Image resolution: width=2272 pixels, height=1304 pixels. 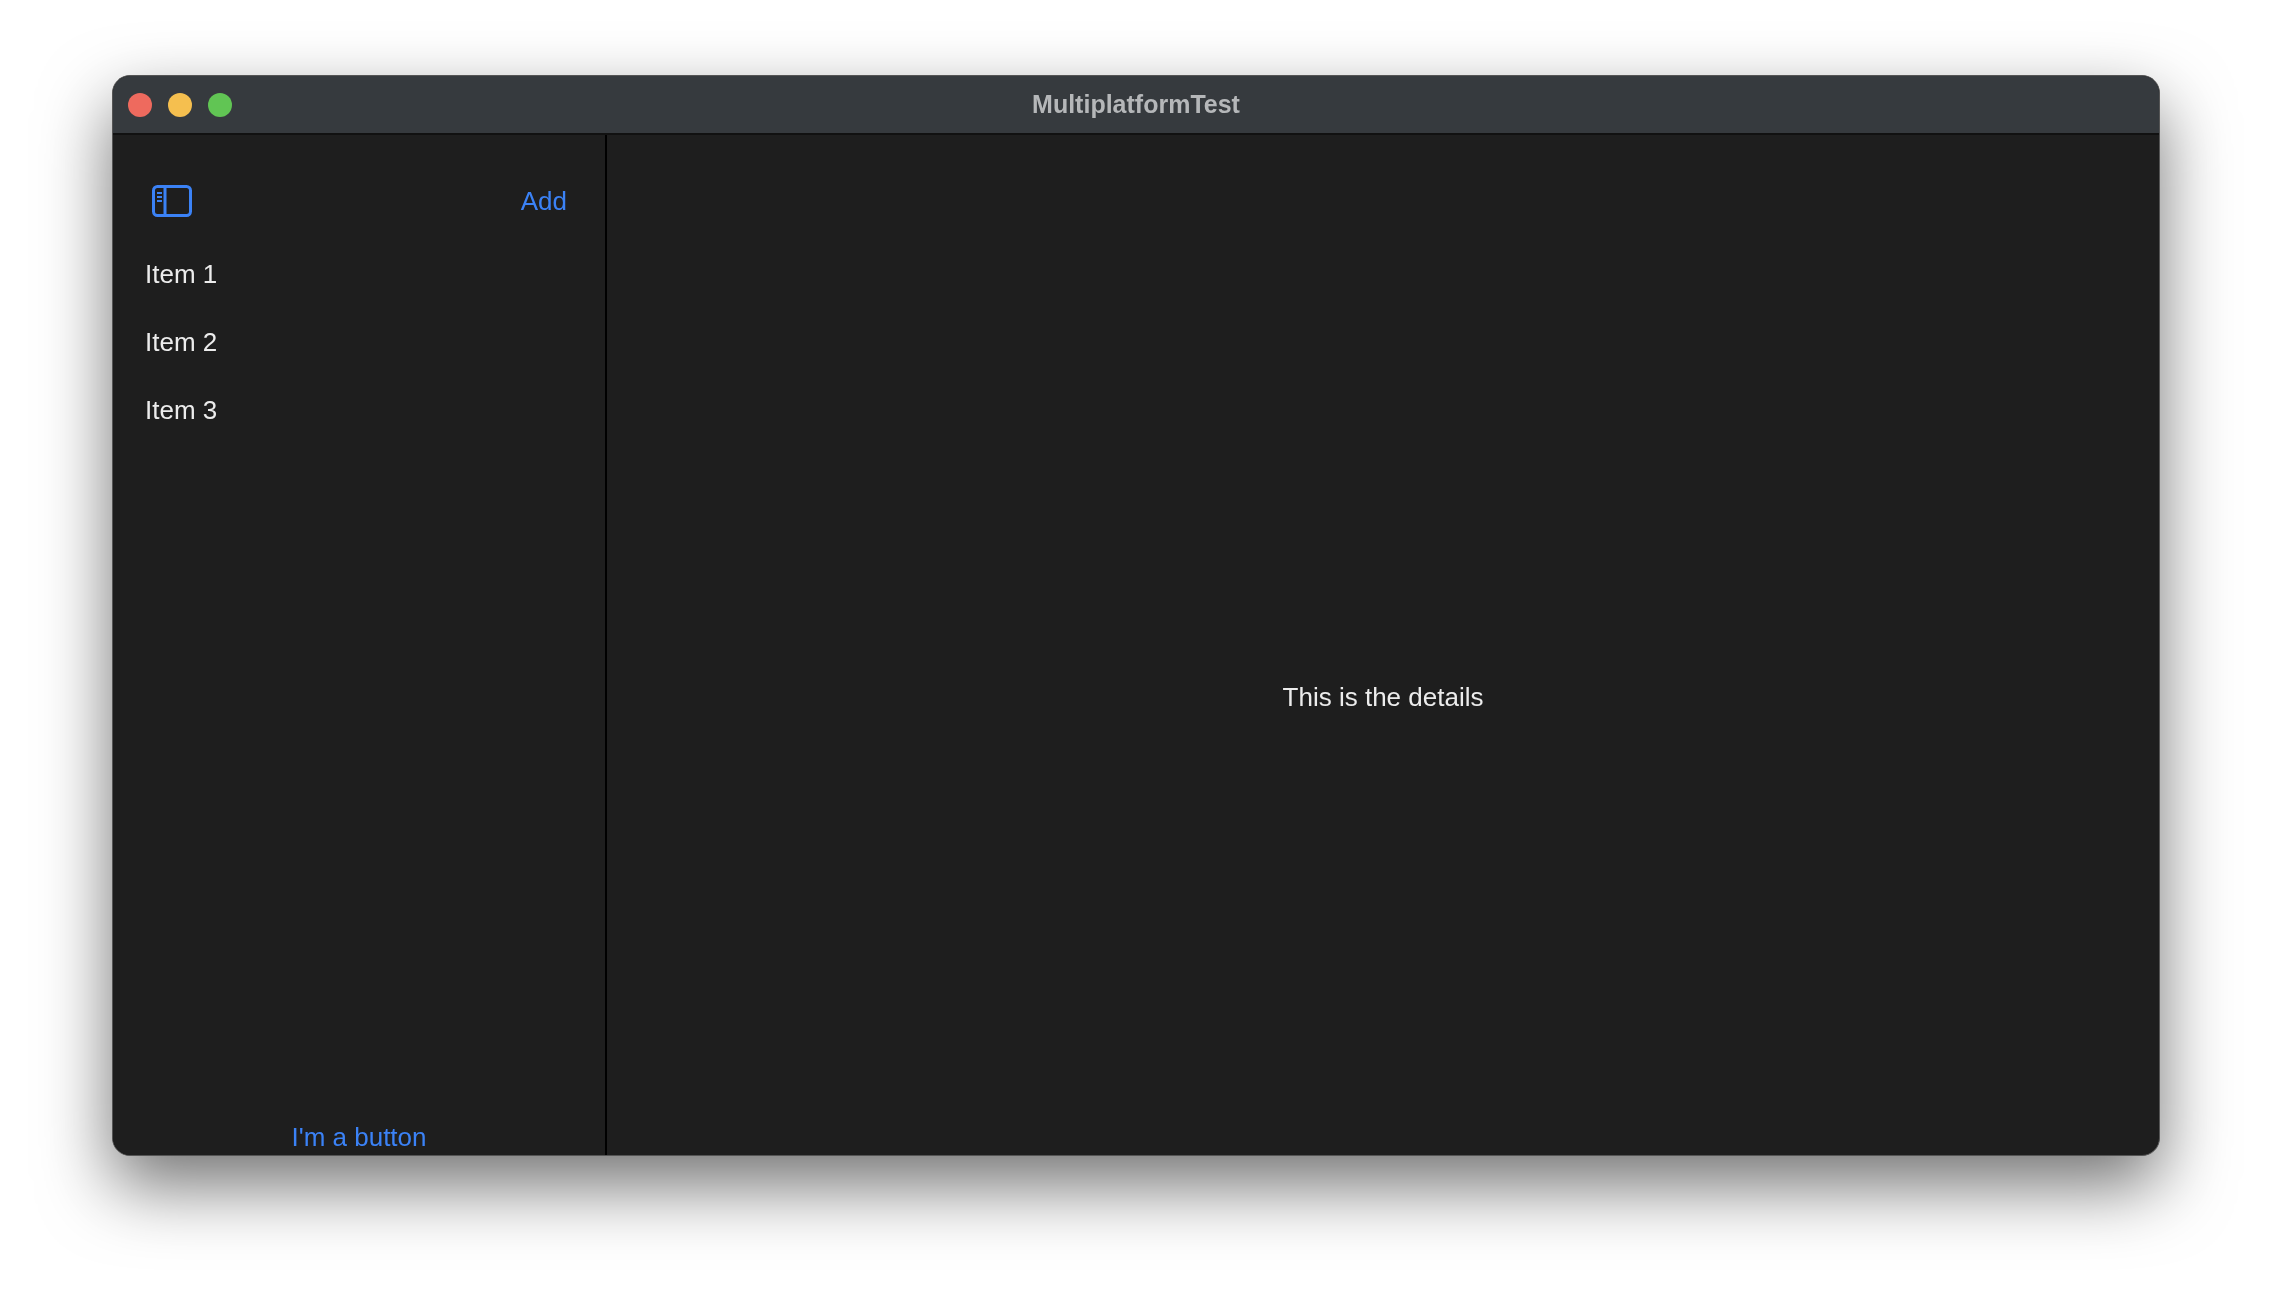 What do you see at coordinates (181, 274) in the screenshot?
I see `sidebar-item: Item 1` at bounding box center [181, 274].